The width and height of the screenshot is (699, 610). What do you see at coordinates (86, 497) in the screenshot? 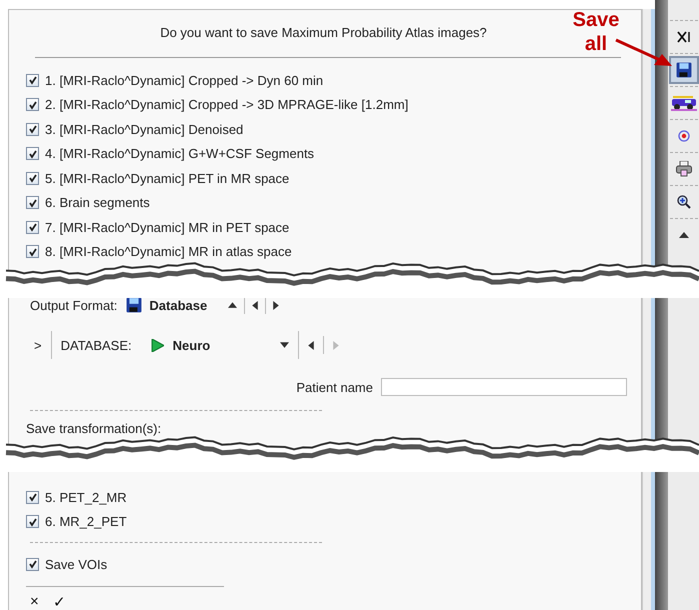
I see `checkbox-label: 5. PET_2_MR` at bounding box center [86, 497].